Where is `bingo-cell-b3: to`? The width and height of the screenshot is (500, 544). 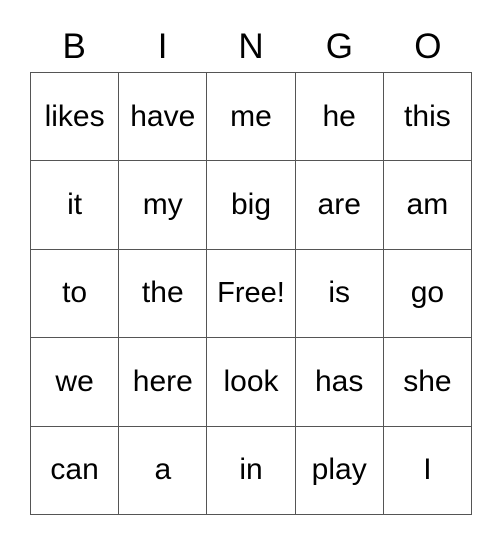
bingo-cell-b3: to is located at coordinates (75, 294).